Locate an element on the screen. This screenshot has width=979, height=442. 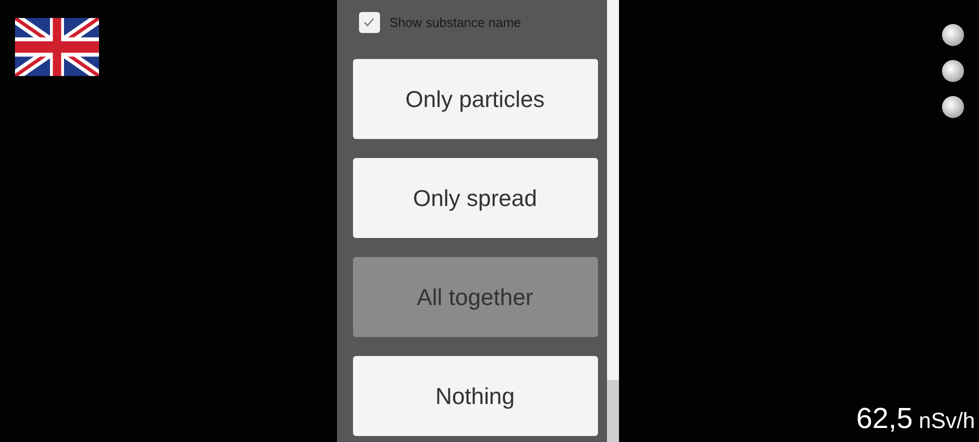
flag-icon is located at coordinates (57, 47).